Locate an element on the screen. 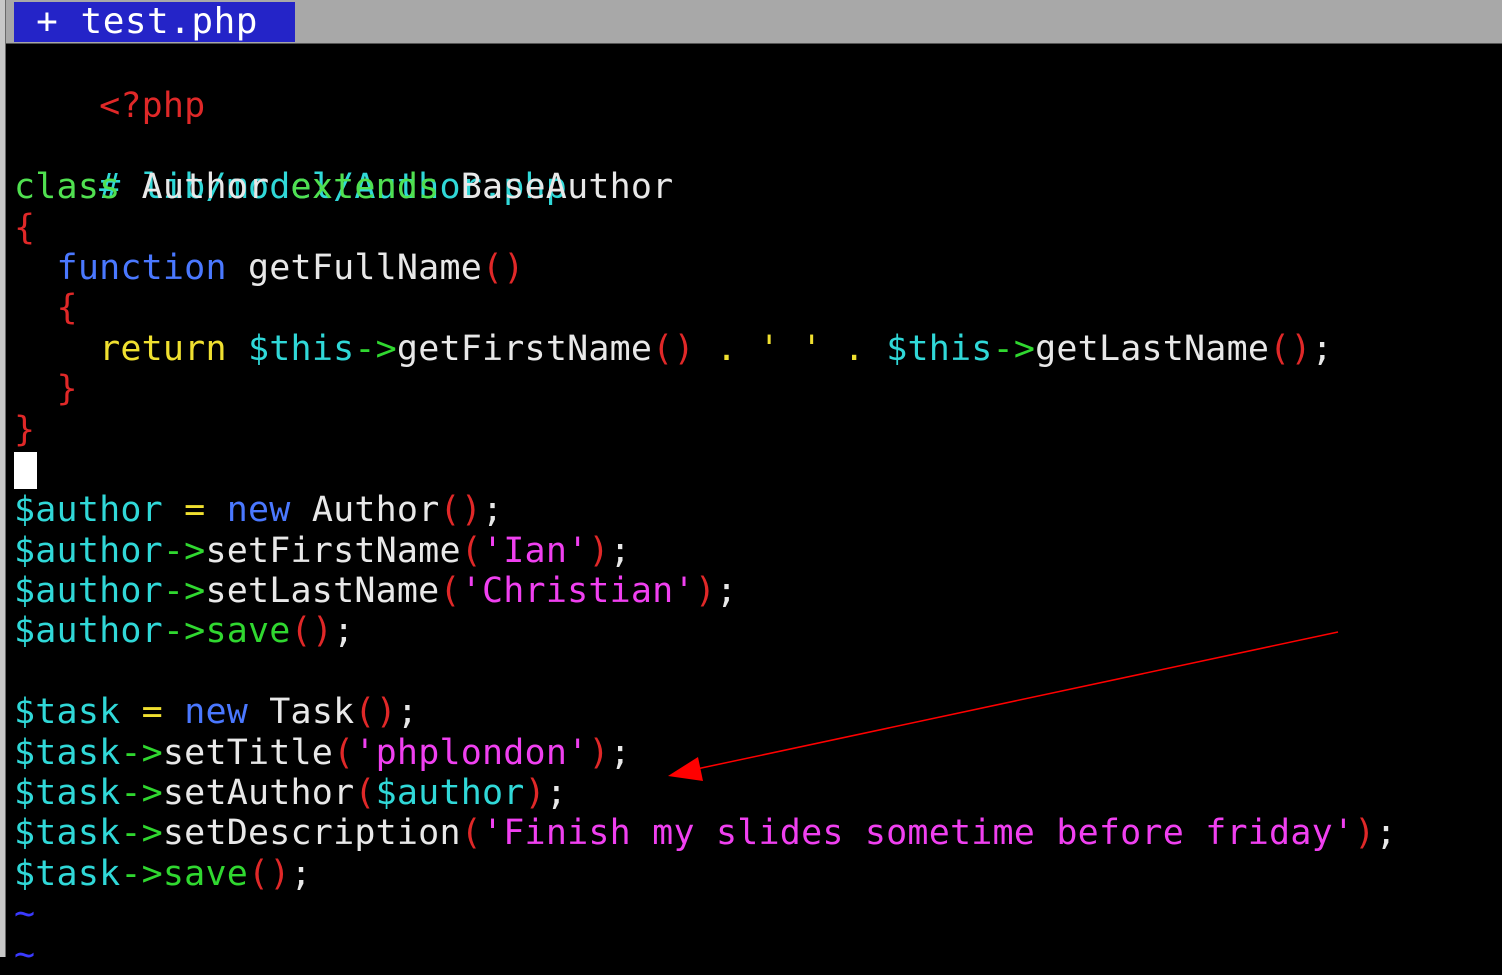 This screenshot has height=975, width=1502. annotation-overlay is located at coordinates (1003, 706).